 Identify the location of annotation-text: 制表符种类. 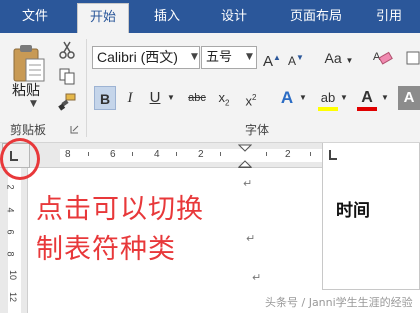
(106, 249).